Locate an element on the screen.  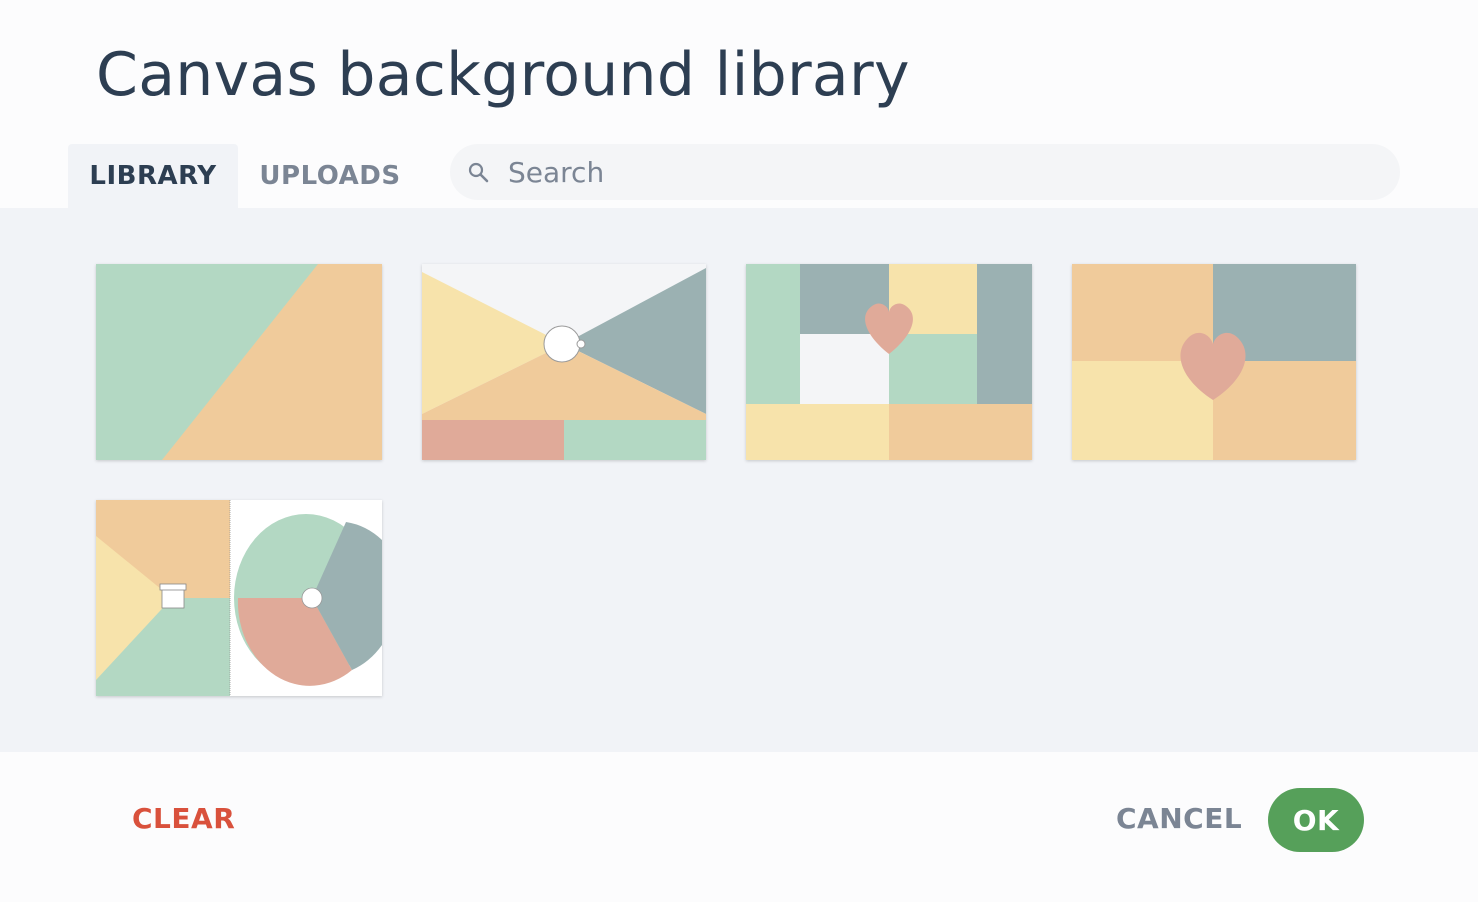
diagonal-split-image is located at coordinates (239, 362).